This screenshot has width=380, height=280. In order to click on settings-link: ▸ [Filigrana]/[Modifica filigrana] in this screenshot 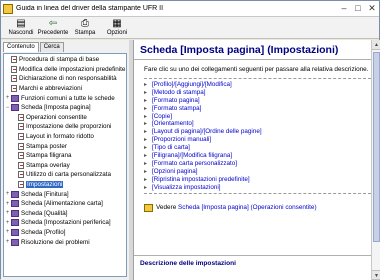, I will do `click(257, 156)`.